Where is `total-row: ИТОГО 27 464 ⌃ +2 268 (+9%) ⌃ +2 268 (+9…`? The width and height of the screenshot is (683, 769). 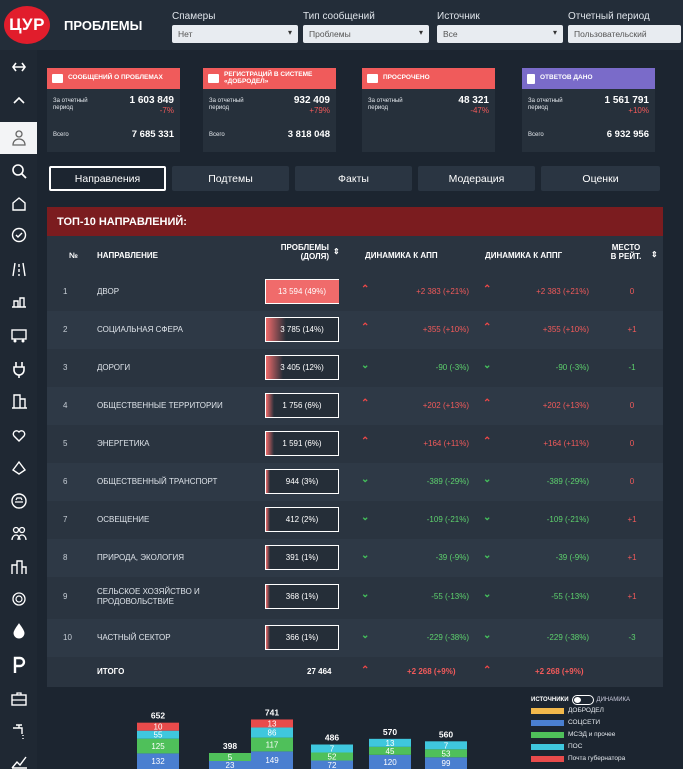 total-row: ИТОГО 27 464 ⌃ +2 268 (+9%) ⌃ +2 268 (+9… is located at coordinates (355, 672).